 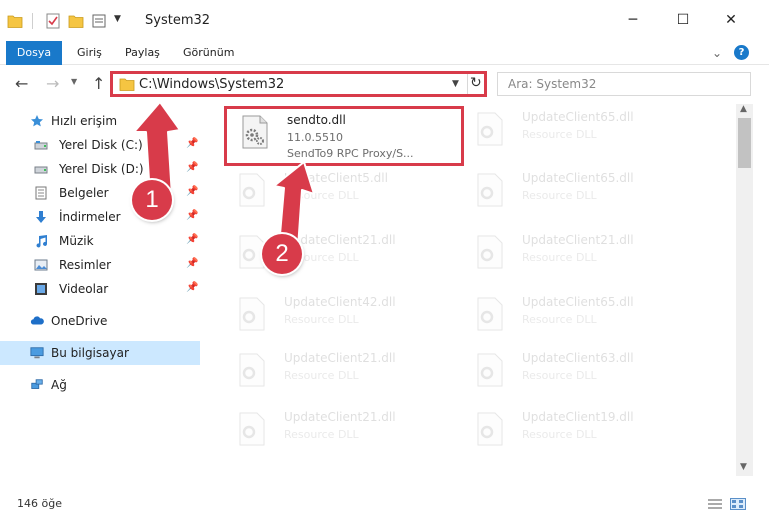 I want to click on nav-item-local-disk-c: Yerel Disk (C:) 📌, so click(x=100, y=145).